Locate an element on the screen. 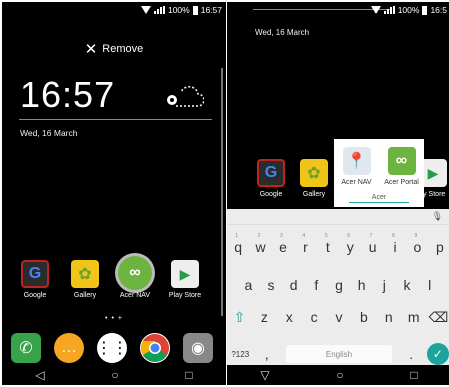 The height and width of the screenshot is (387, 449). key-j: j is located at coordinates (384, 285).